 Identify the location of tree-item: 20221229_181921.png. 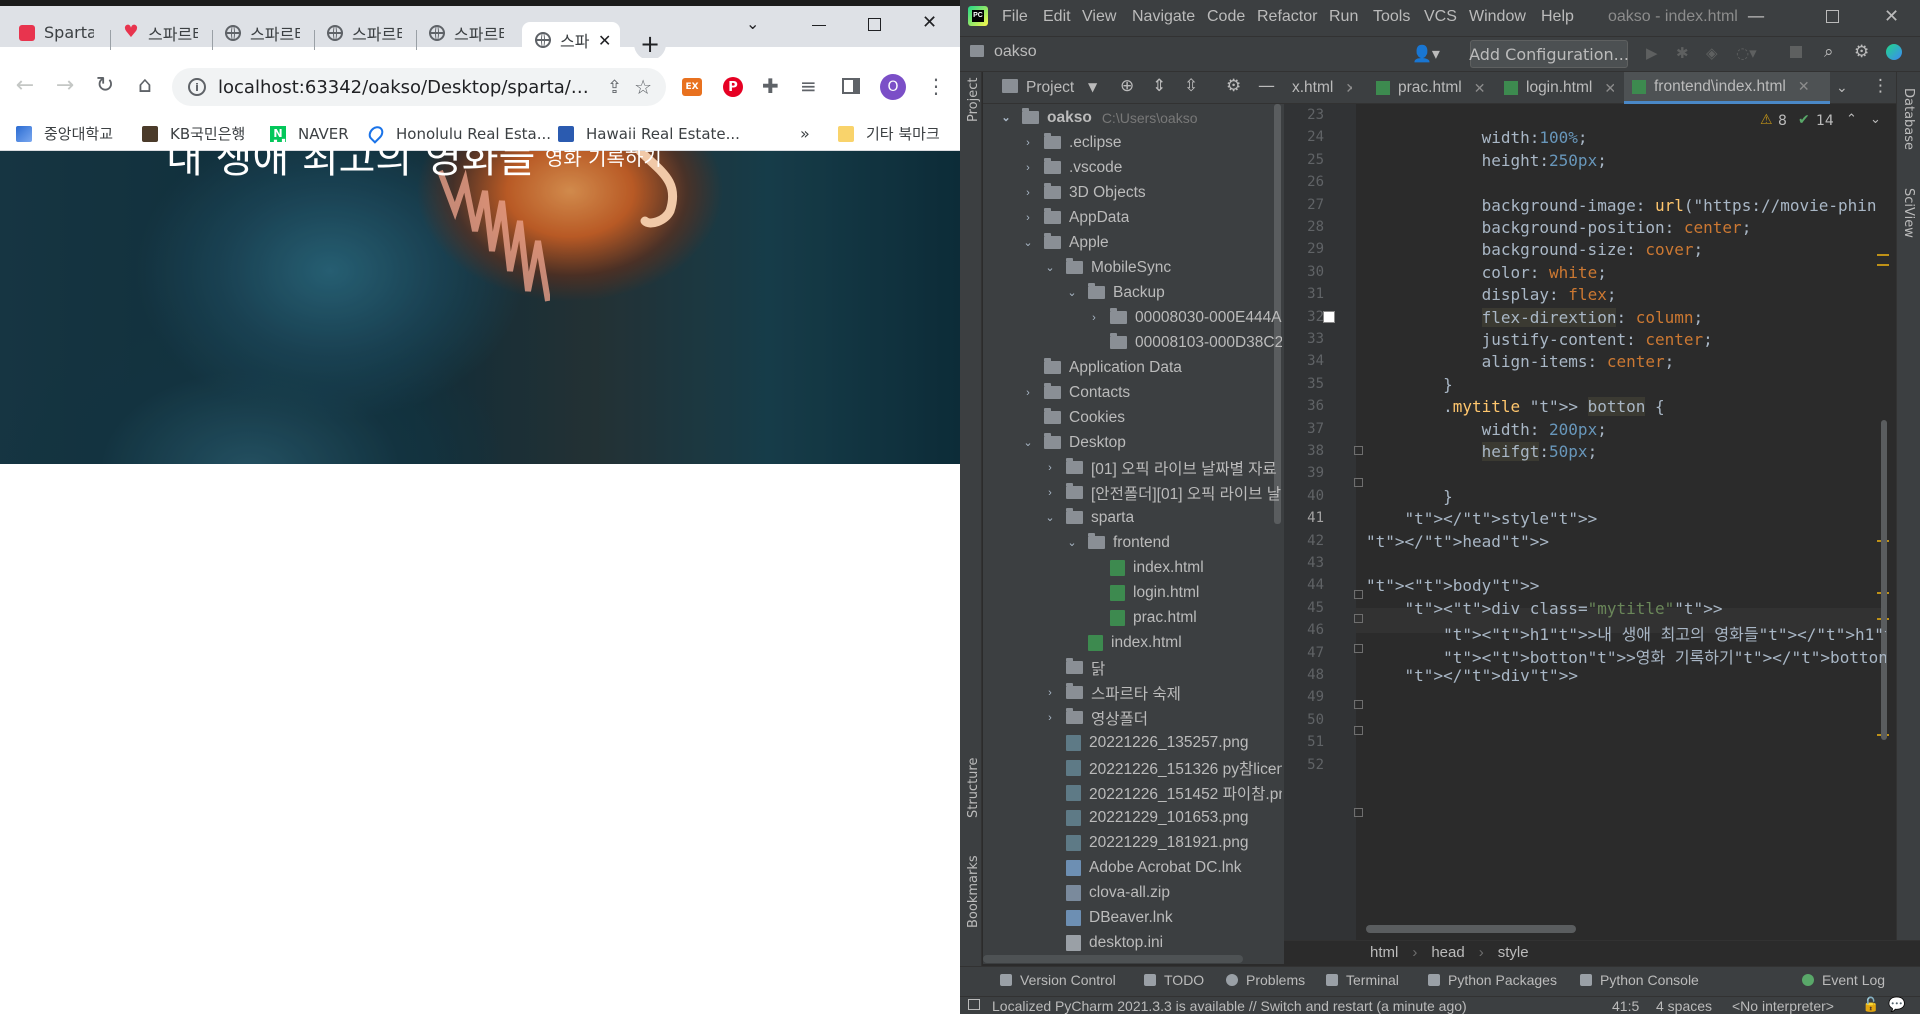
(1146, 842).